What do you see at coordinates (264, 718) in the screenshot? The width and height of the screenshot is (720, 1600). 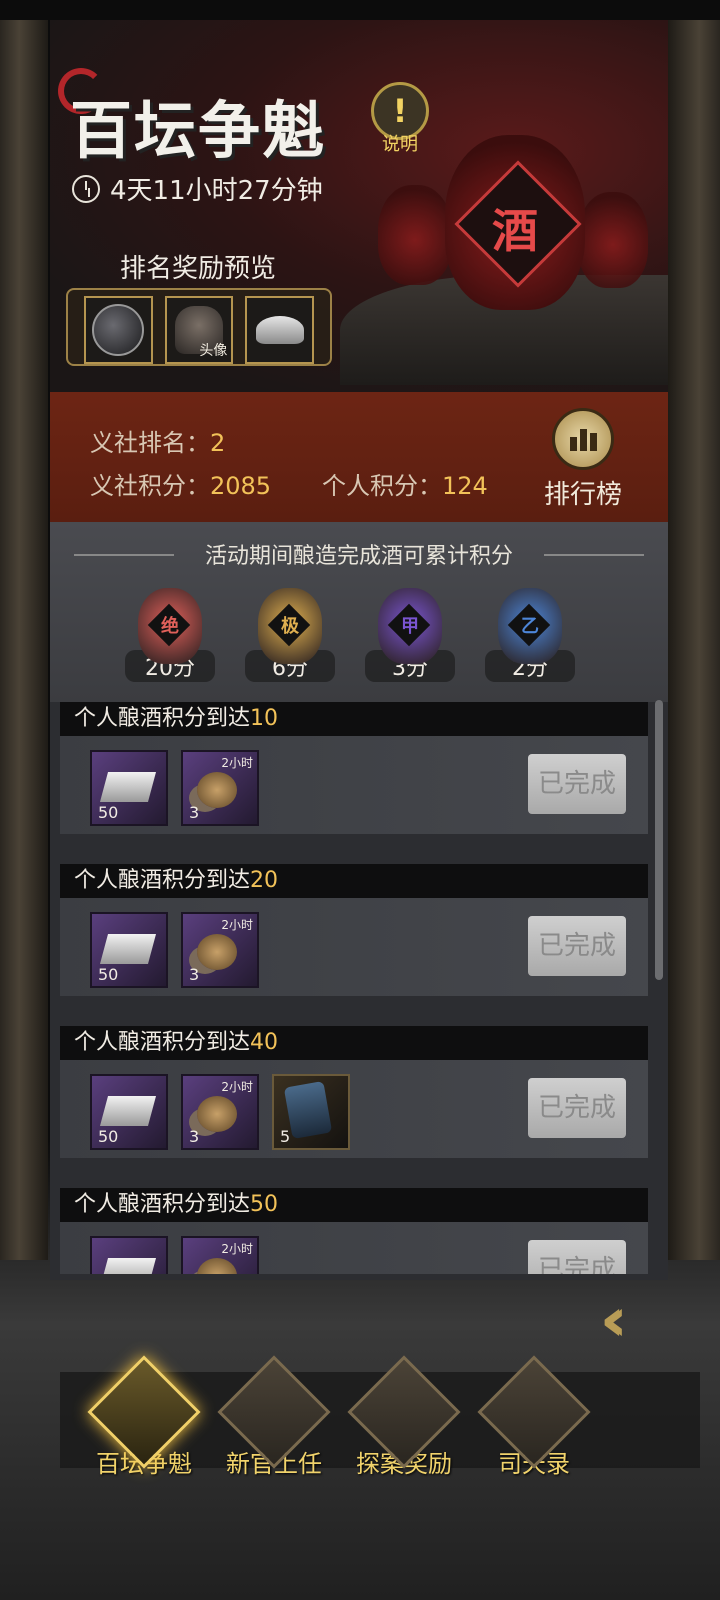 I see `quest-target: 10` at bounding box center [264, 718].